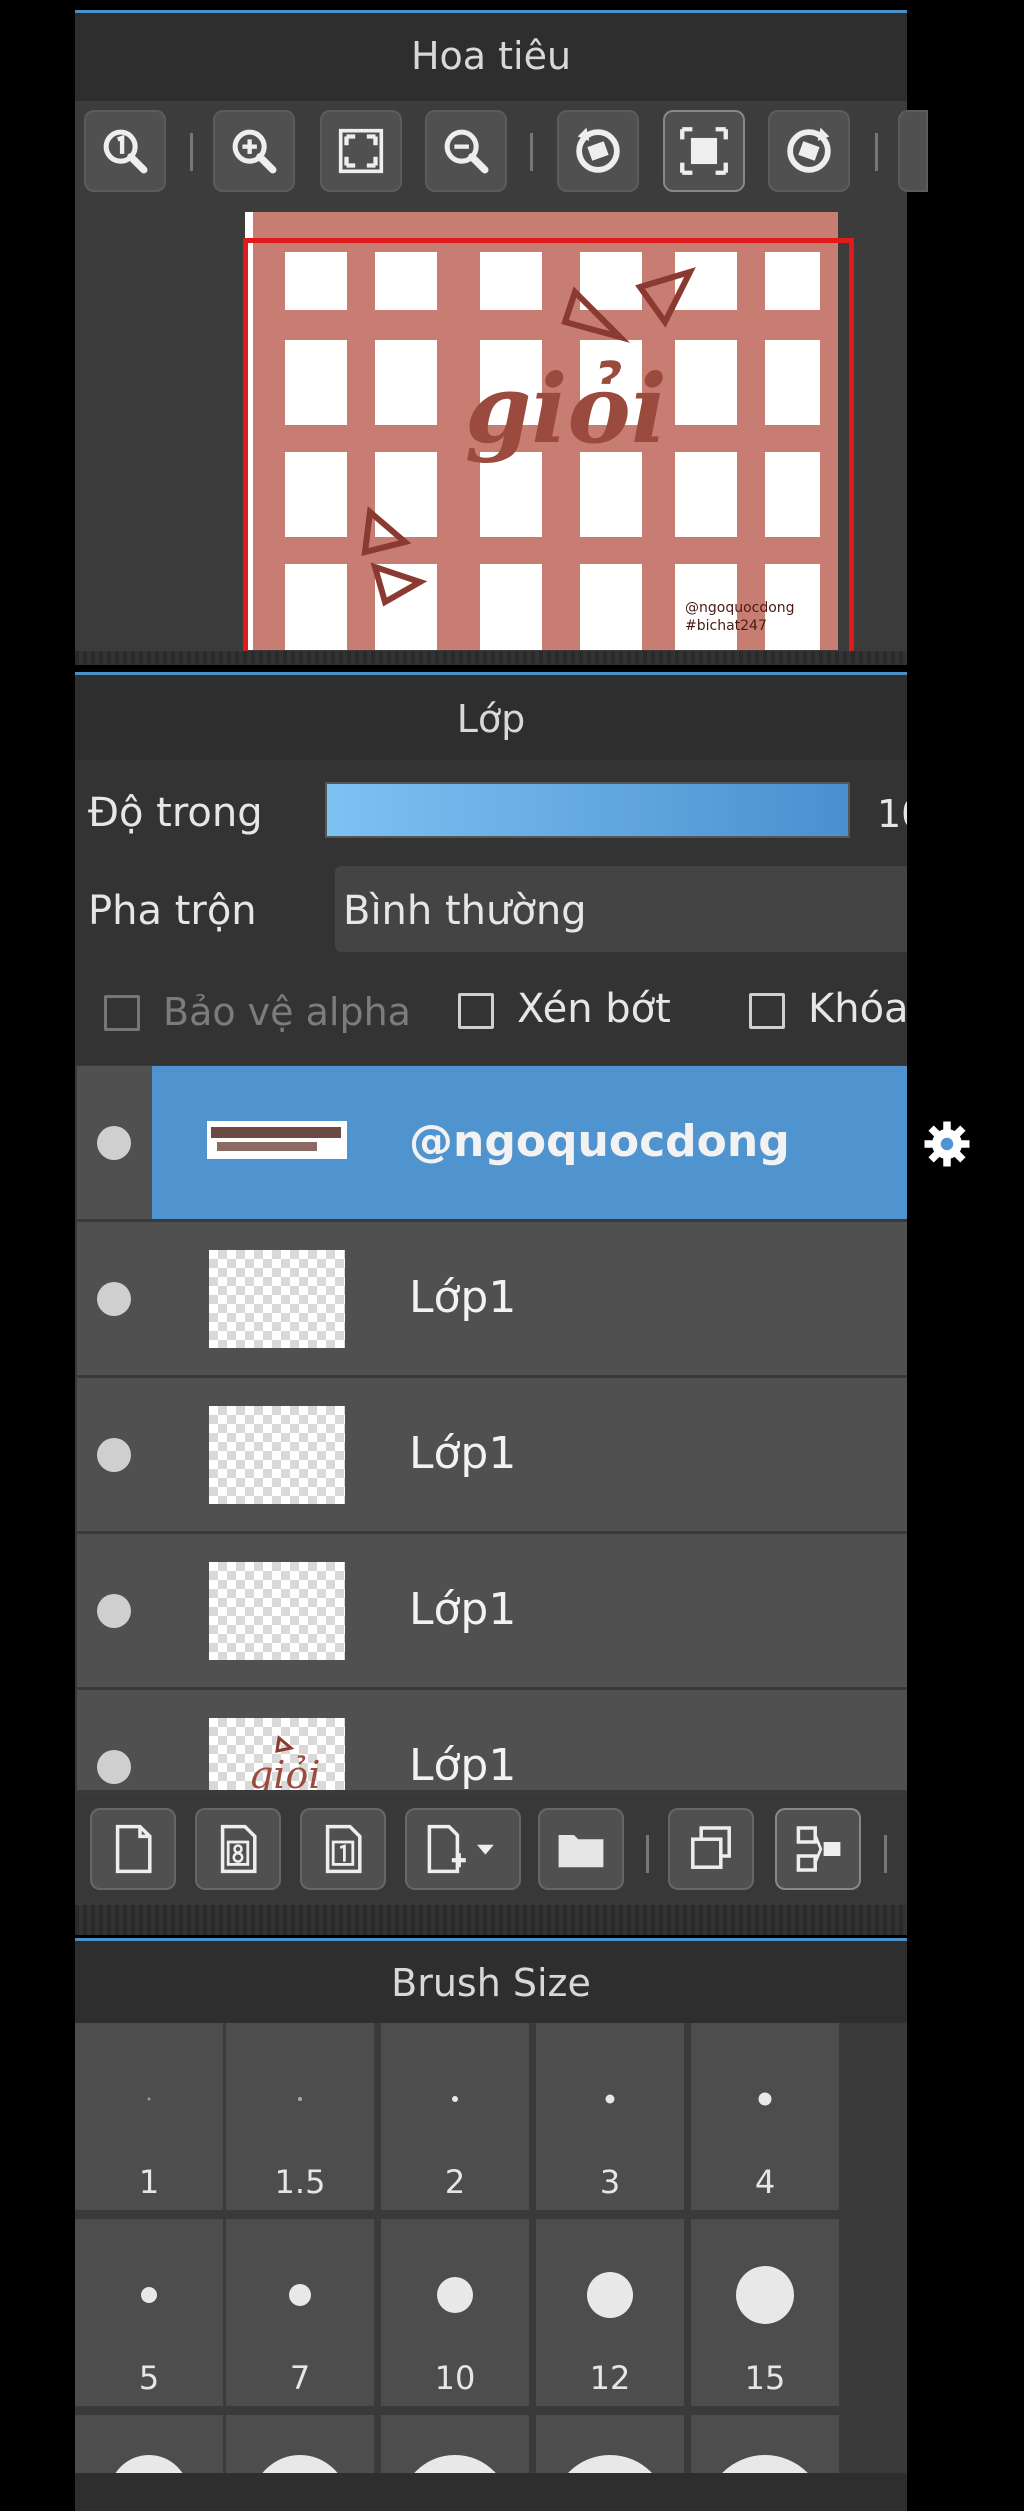 This screenshot has width=1024, height=2511. I want to click on blend-mode-label: Pha trộn, so click(172, 911).